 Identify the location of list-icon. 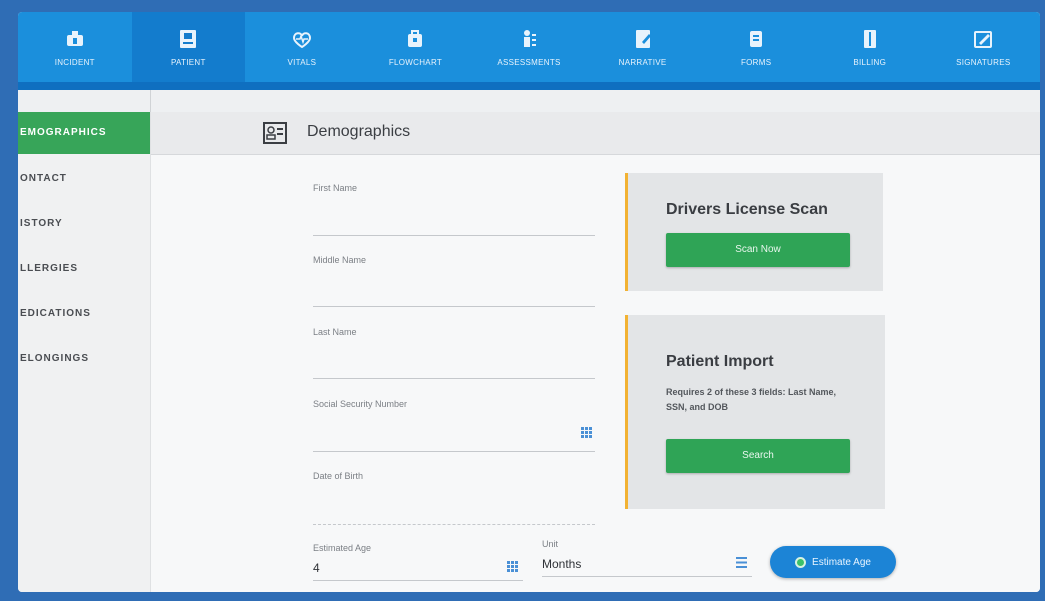
(741, 562).